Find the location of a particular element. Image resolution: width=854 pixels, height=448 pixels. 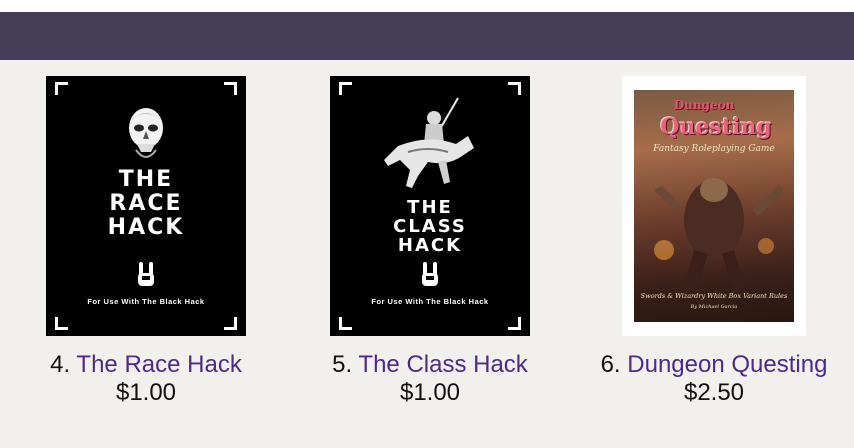

product-title-link: The Race Hack is located at coordinates (158, 364).